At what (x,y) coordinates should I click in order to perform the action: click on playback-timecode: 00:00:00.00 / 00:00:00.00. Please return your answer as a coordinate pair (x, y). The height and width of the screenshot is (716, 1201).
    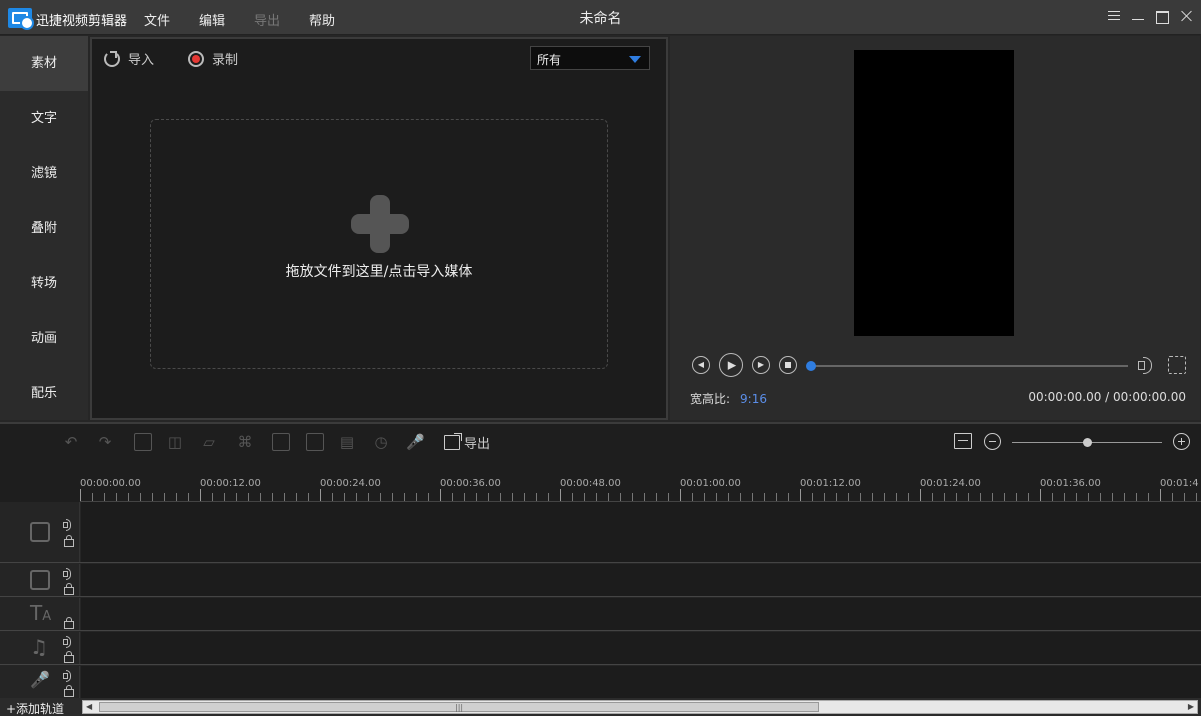
    Looking at the image, I should click on (1107, 397).